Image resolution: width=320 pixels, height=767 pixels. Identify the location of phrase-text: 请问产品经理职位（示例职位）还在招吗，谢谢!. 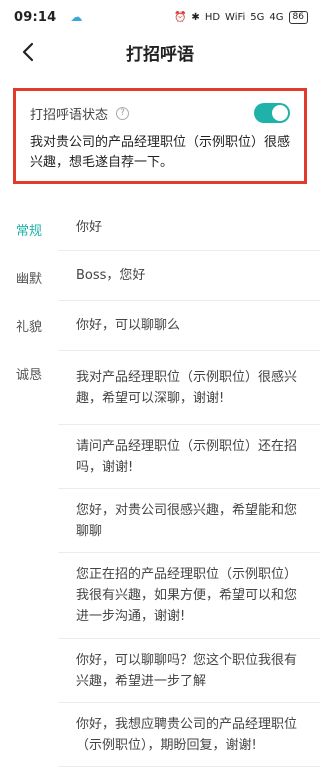
(187, 456).